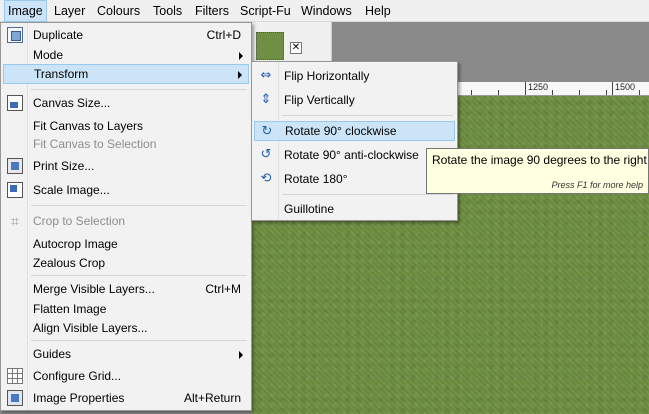 Image resolution: width=649 pixels, height=414 pixels. I want to click on menu-item-transform: Transform, so click(126, 74).